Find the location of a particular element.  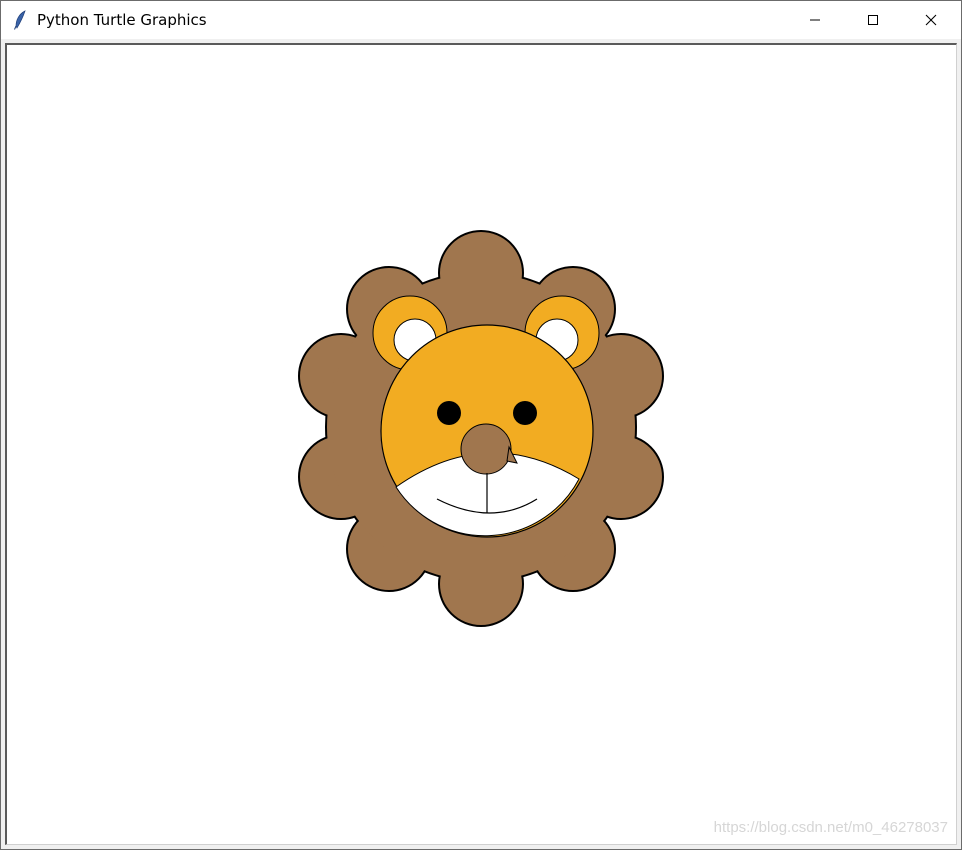

minimize-button is located at coordinates (815, 20).